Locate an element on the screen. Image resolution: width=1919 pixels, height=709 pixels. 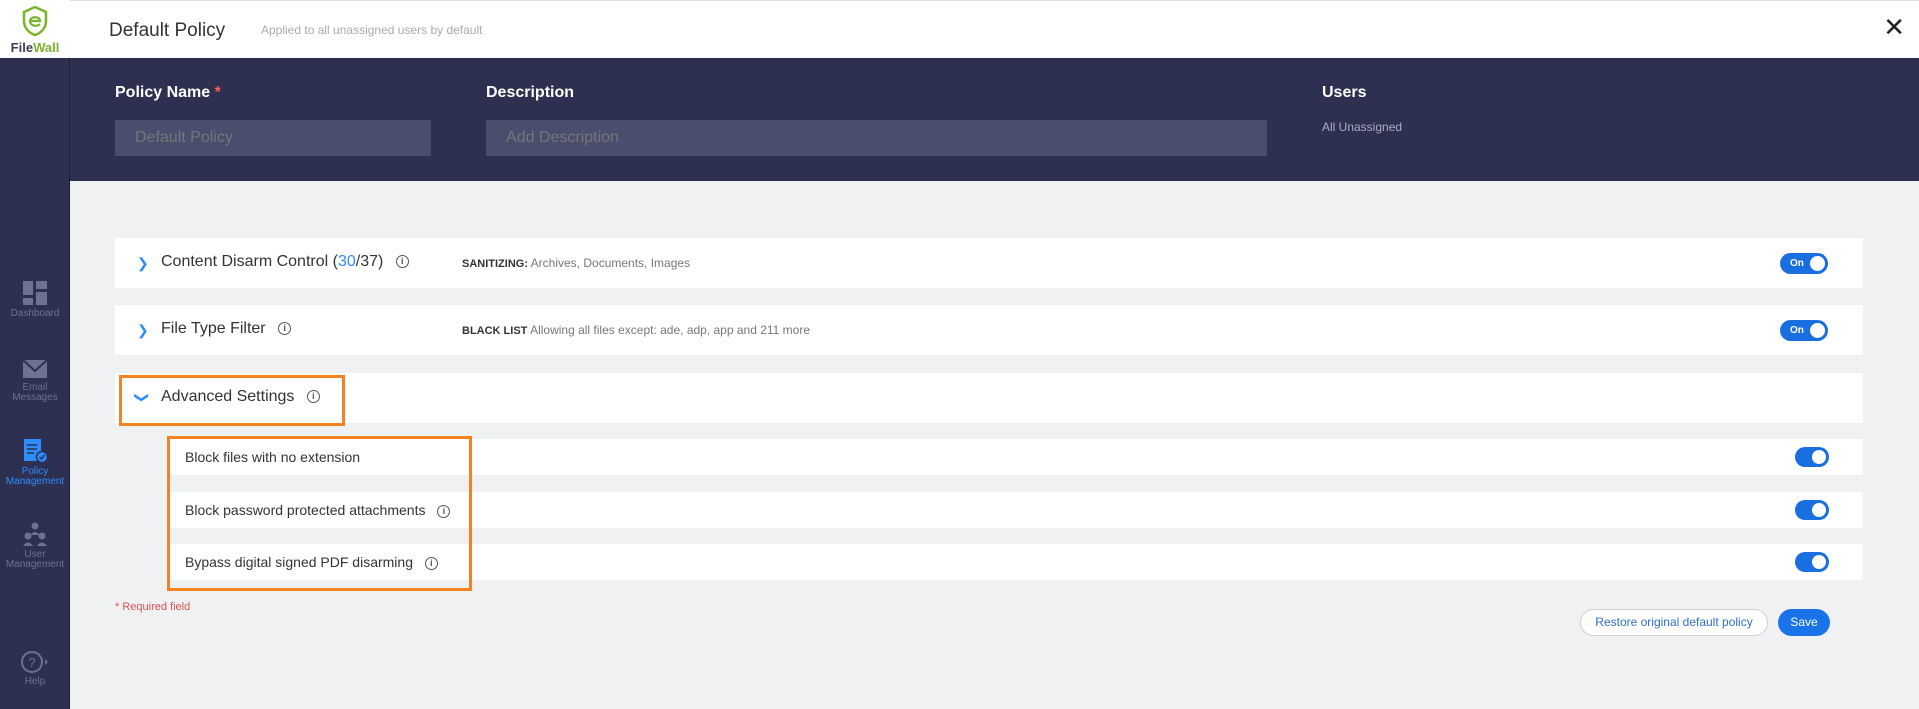
section-title: File Type Filter i is located at coordinates (226, 329).